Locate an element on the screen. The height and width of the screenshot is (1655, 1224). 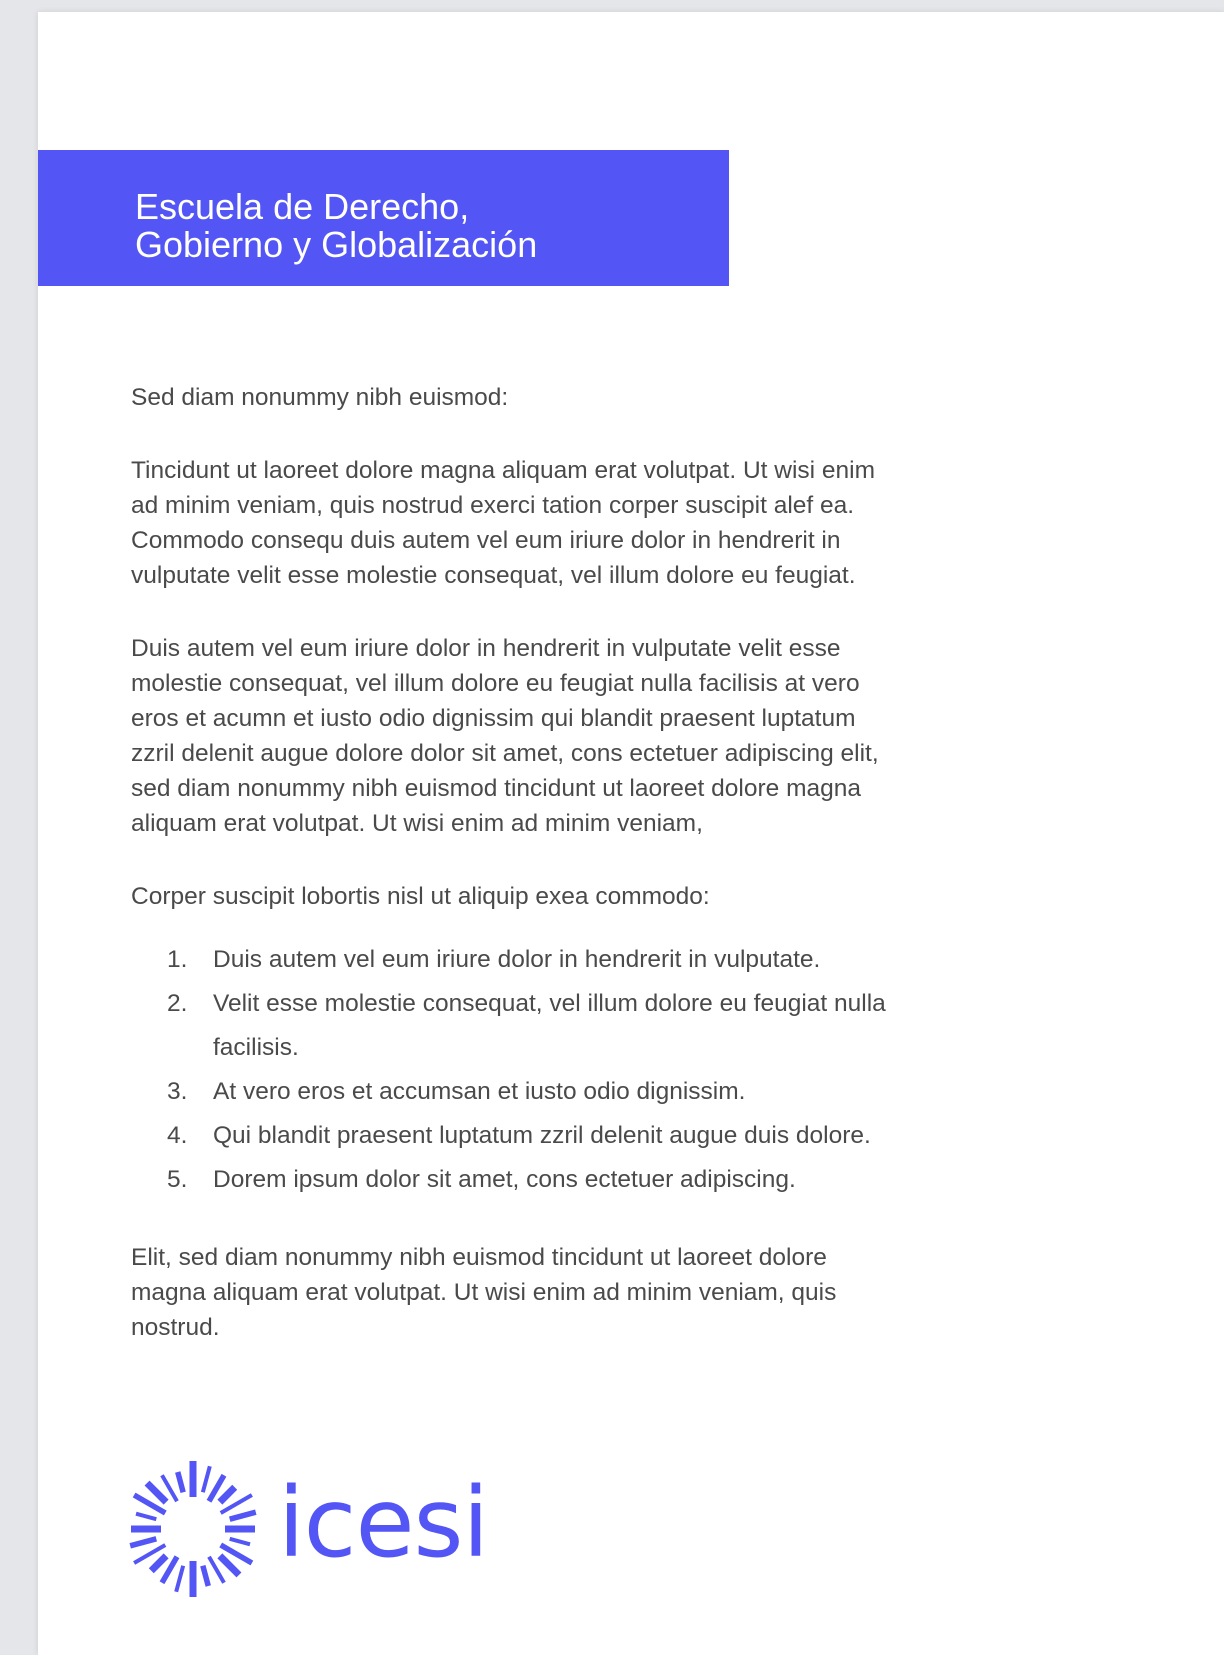
list-item-number: 4. is located at coordinates (177, 1135).